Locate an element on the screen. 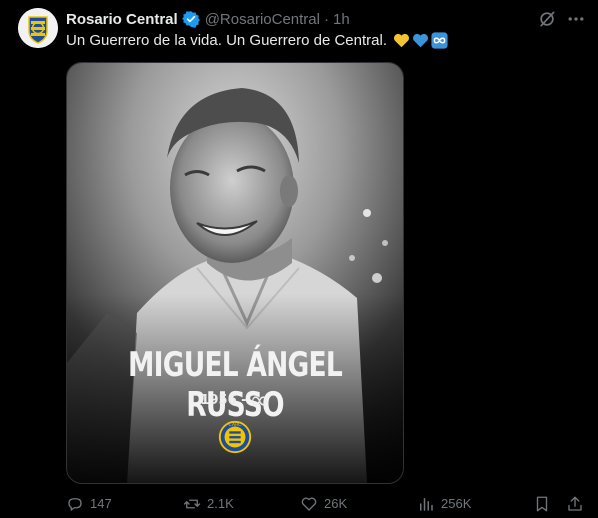 The height and width of the screenshot is (518, 598). more-options-icon is located at coordinates (576, 19).